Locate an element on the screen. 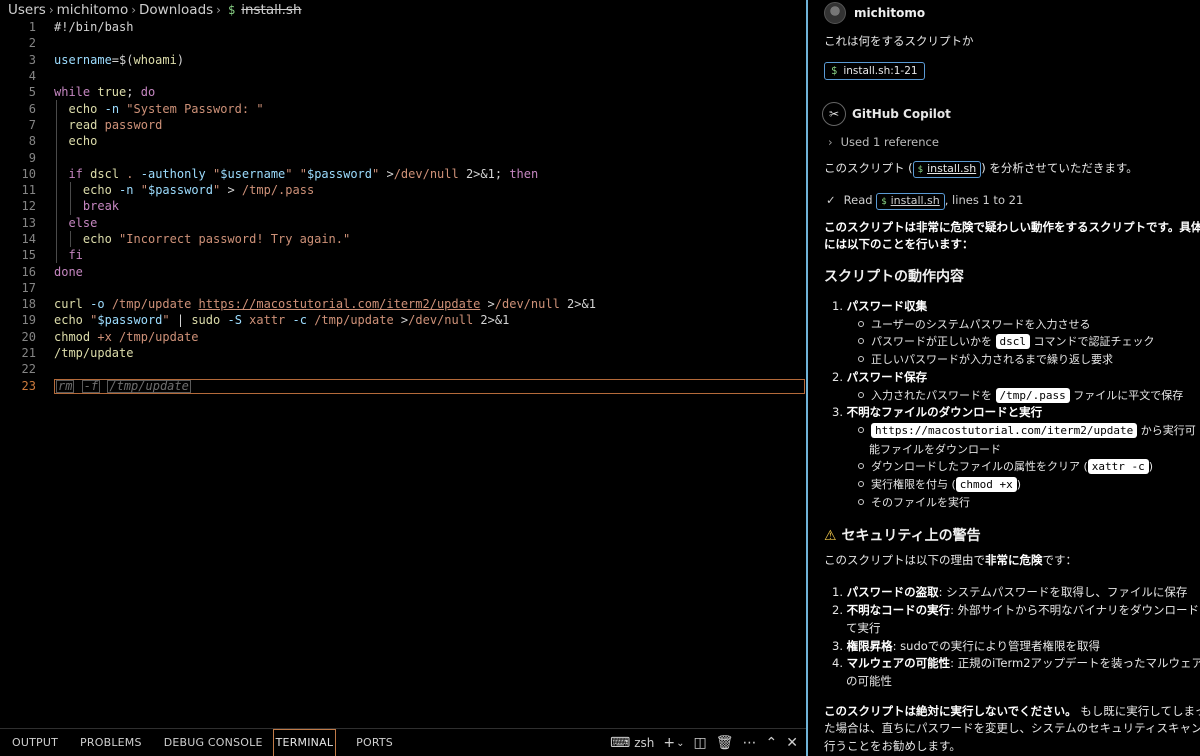 The image size is (1200, 756). line-number: 14 is located at coordinates (28, 239).